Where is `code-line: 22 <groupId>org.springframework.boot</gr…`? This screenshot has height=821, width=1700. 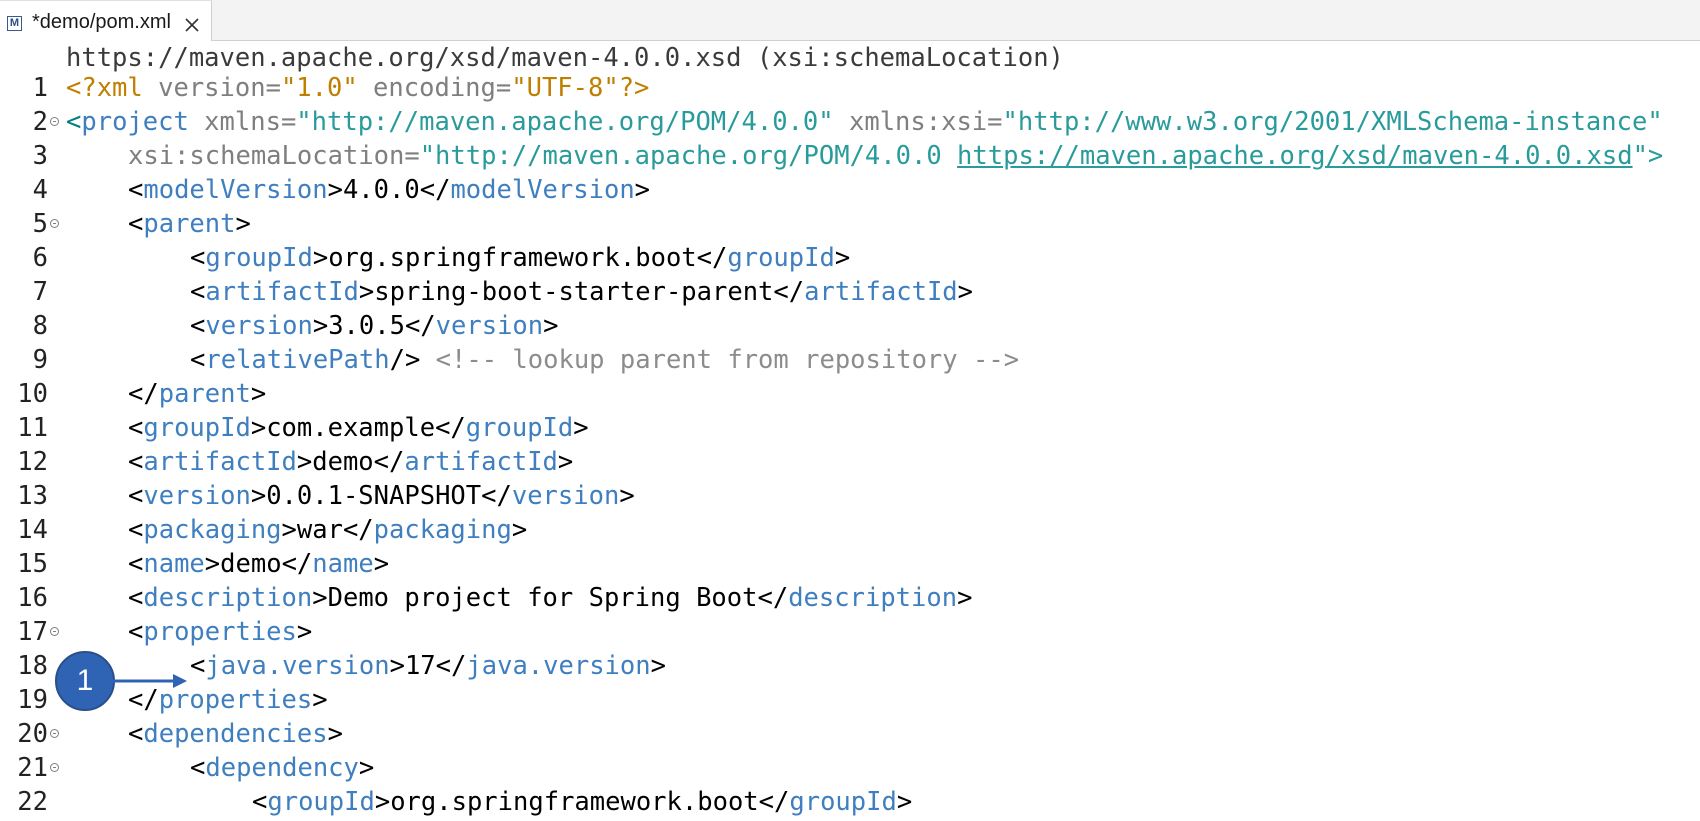
code-line: 22 <groupId>org.springframework.boot</gr… is located at coordinates (850, 802).